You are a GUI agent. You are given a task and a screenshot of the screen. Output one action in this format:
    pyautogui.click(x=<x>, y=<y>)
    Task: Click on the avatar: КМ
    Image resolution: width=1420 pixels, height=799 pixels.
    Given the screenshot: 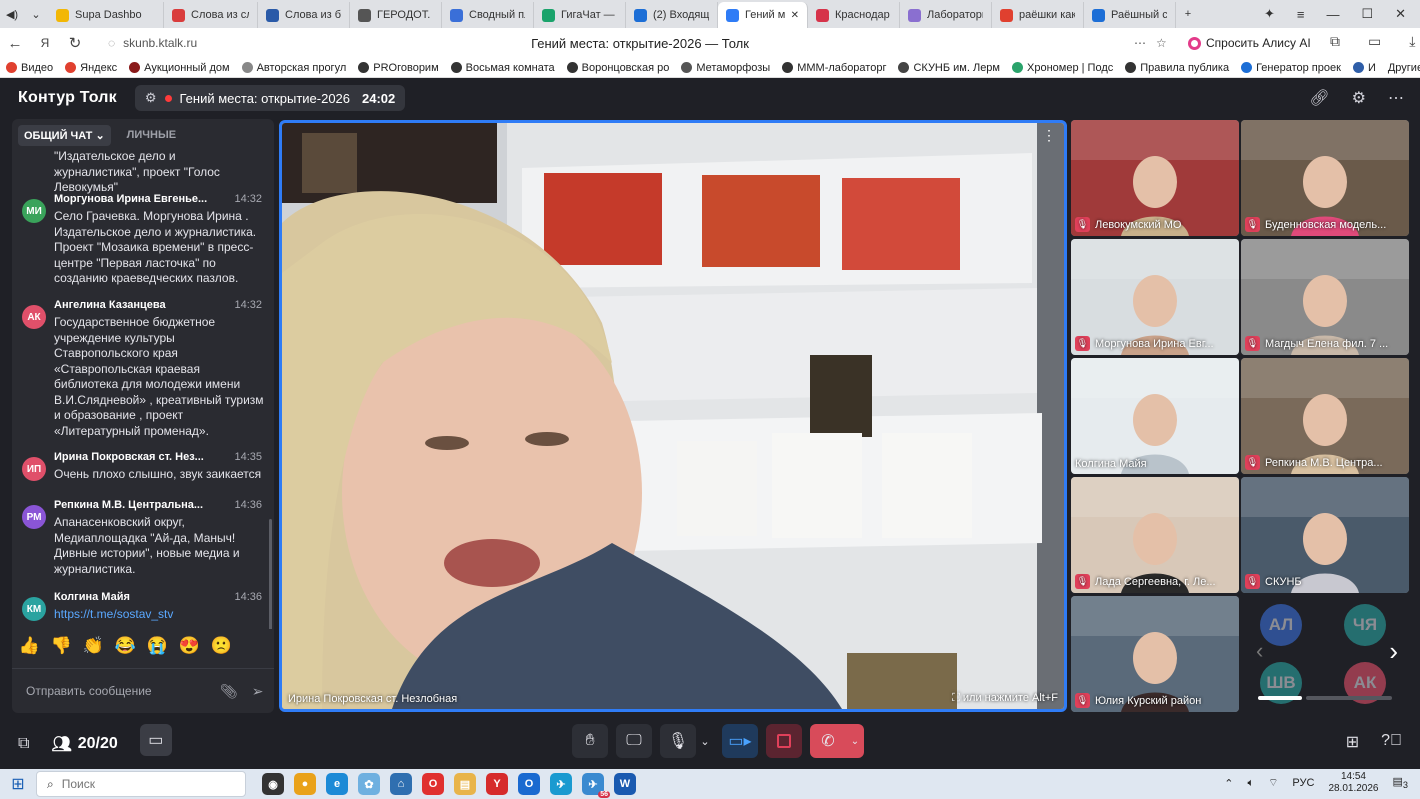 What is the action you would take?
    pyautogui.click(x=34, y=609)
    